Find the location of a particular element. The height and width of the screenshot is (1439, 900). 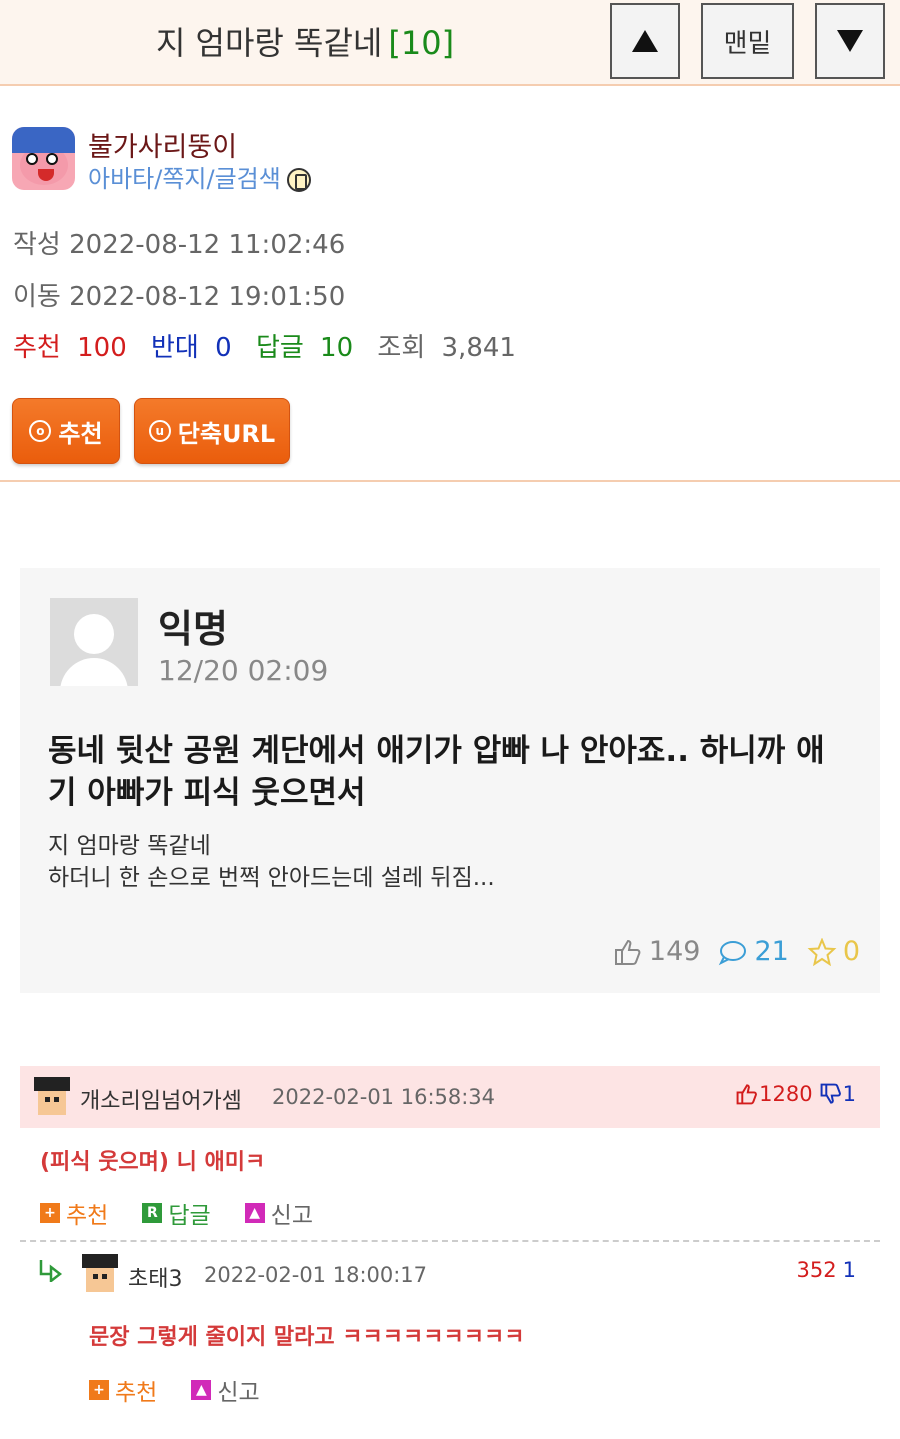

comment-date: 2022-02-01 16:58:34 is located at coordinates (384, 1097).